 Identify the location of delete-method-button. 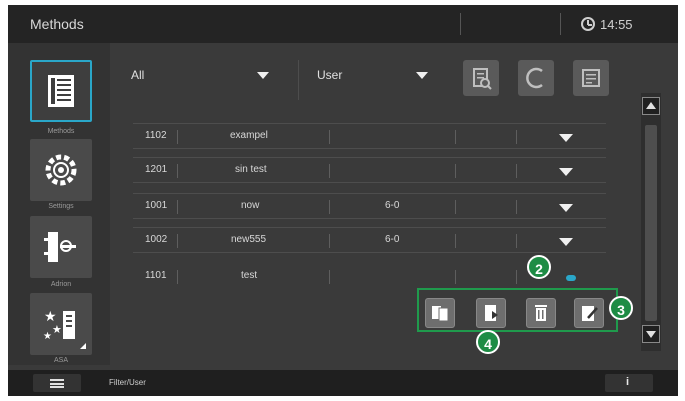
(541, 313).